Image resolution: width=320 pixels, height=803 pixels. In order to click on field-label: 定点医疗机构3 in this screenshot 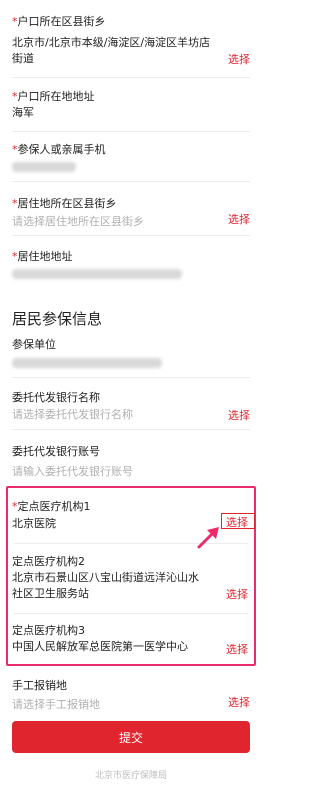, I will do `click(48, 630)`.